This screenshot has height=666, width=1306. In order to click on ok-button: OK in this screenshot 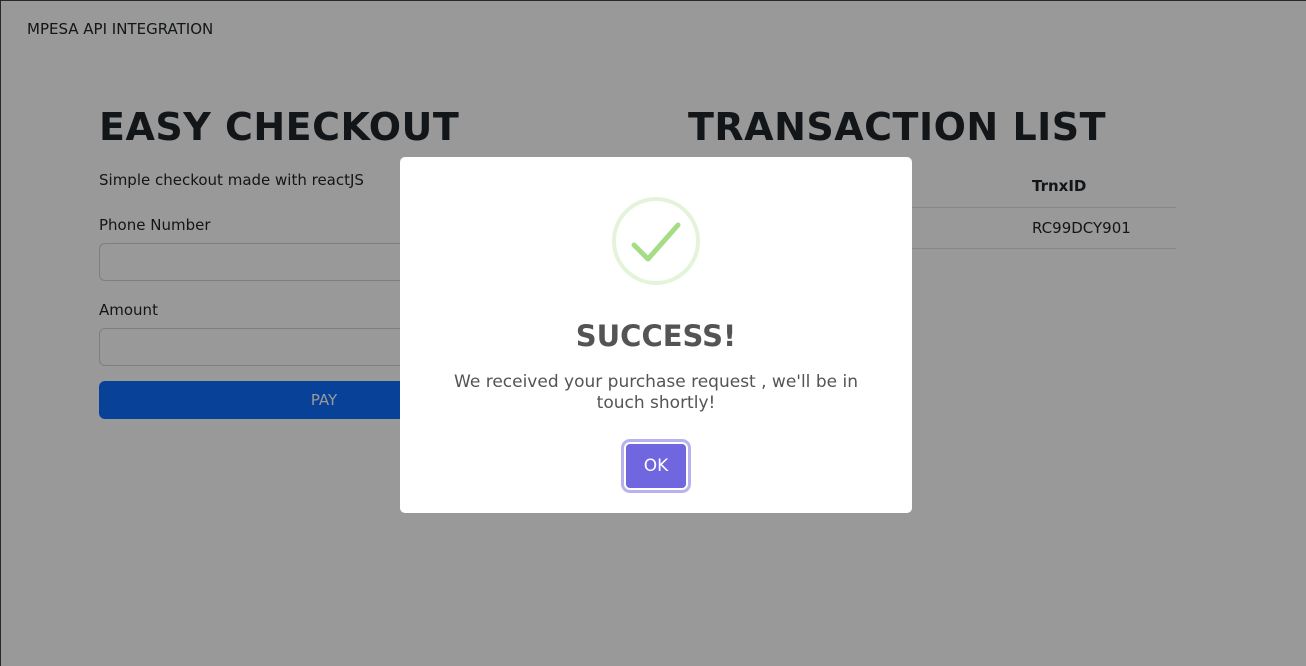, I will do `click(656, 466)`.